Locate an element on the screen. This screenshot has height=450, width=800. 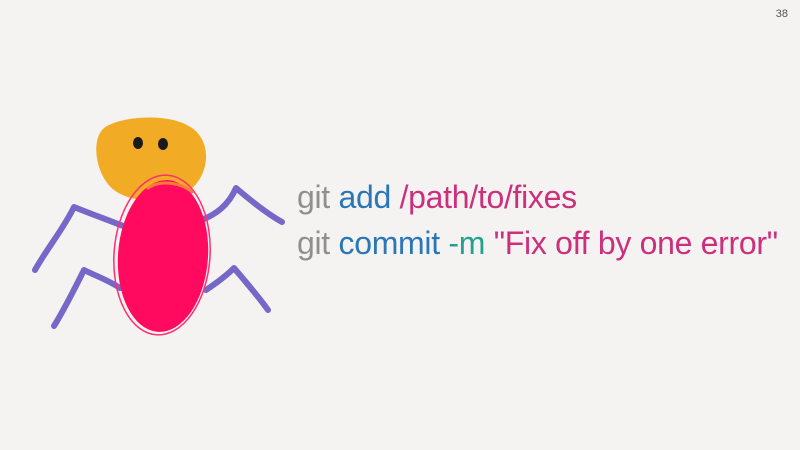
command-line-1: git add /path/to/fixes is located at coordinates (537, 197).